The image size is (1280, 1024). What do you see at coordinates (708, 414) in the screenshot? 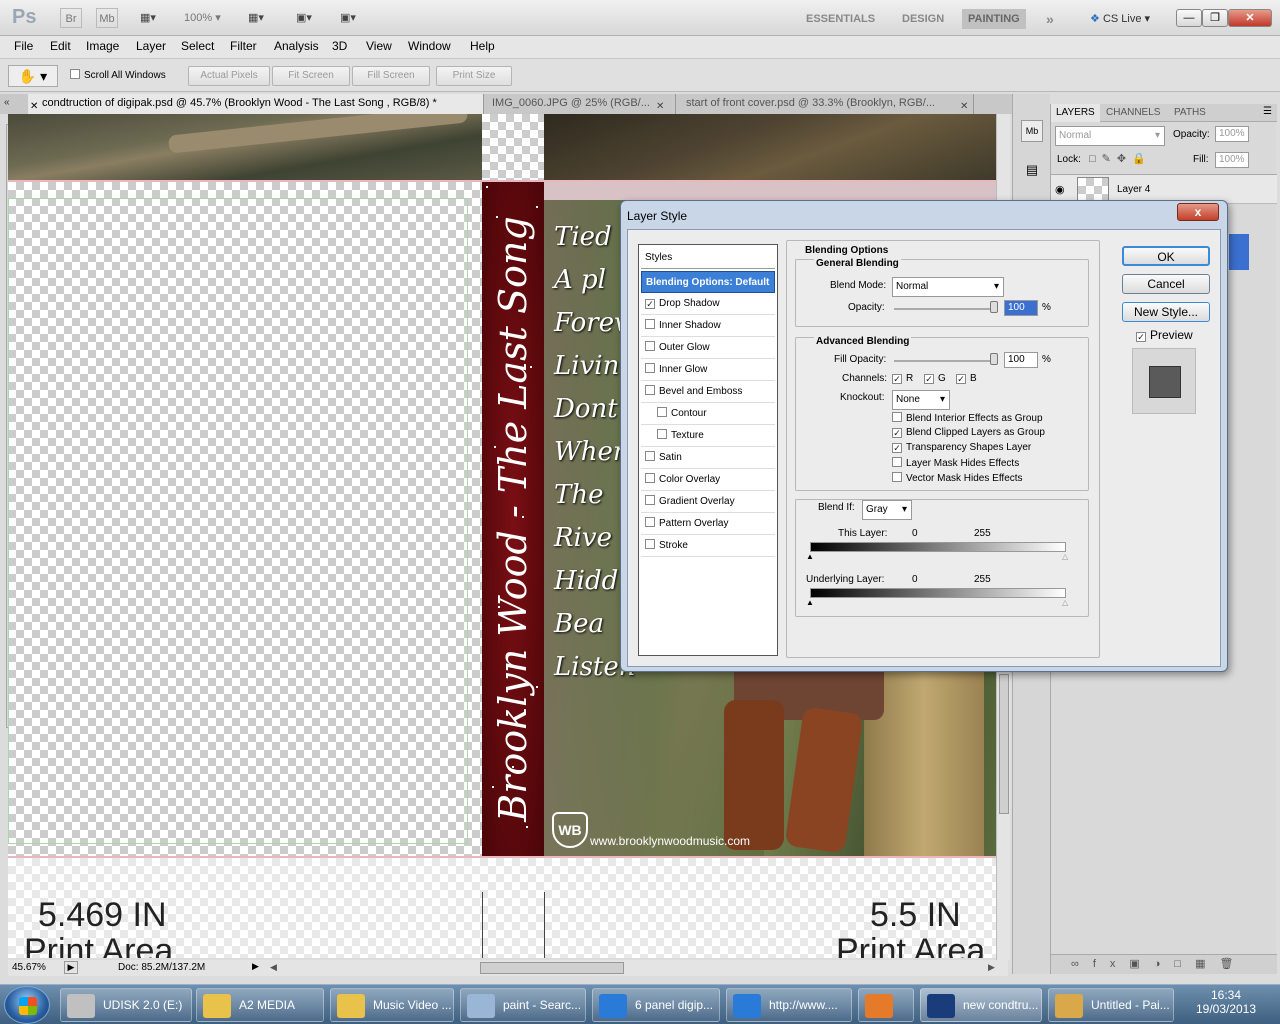
I see `style-item-contour: Contour` at bounding box center [708, 414].